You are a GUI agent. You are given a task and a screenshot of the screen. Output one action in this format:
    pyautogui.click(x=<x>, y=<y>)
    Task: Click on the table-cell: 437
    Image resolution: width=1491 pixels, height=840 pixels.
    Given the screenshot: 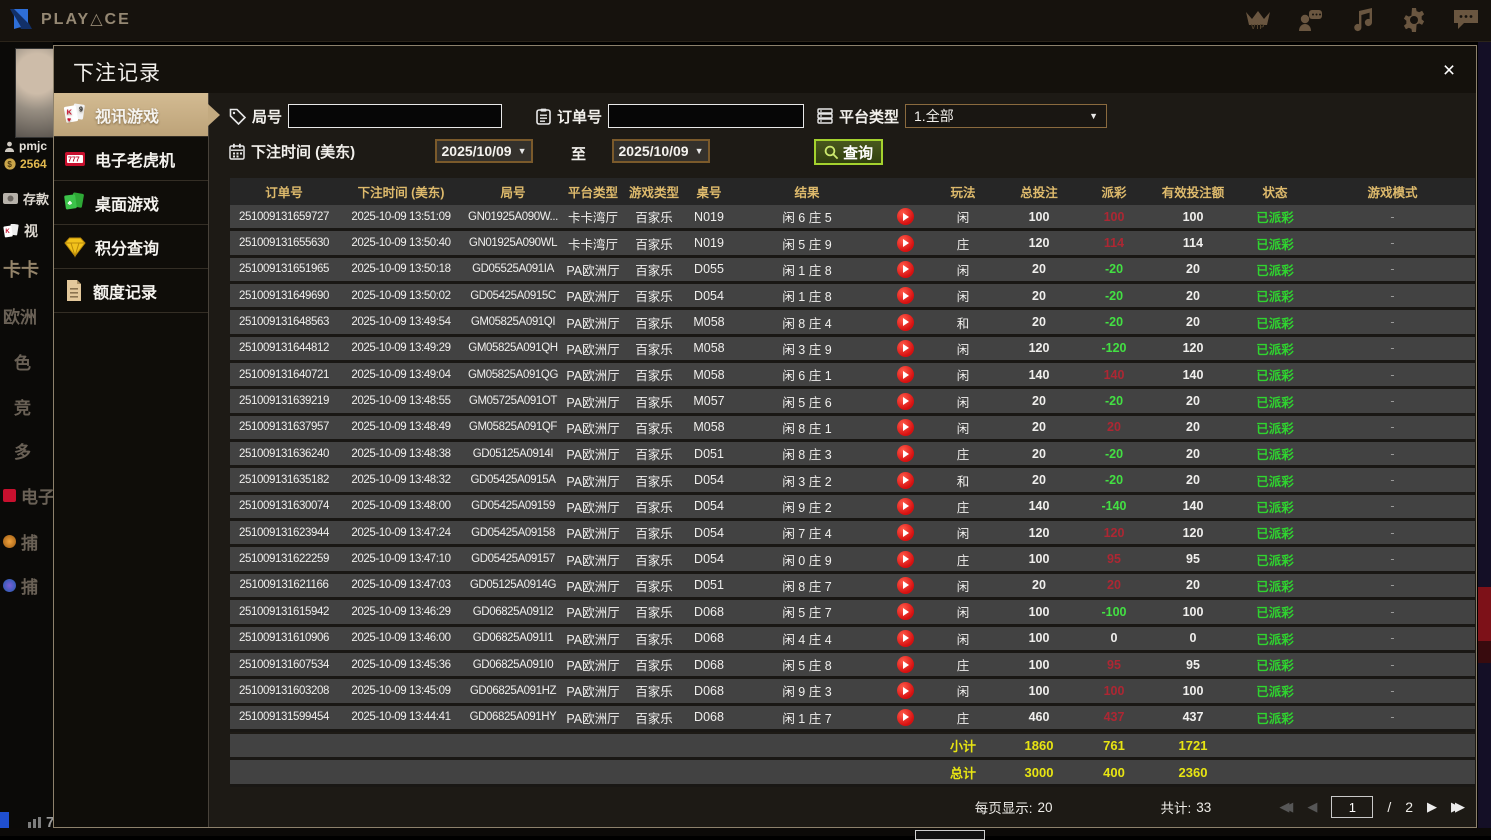 What is the action you would take?
    pyautogui.click(x=1193, y=717)
    